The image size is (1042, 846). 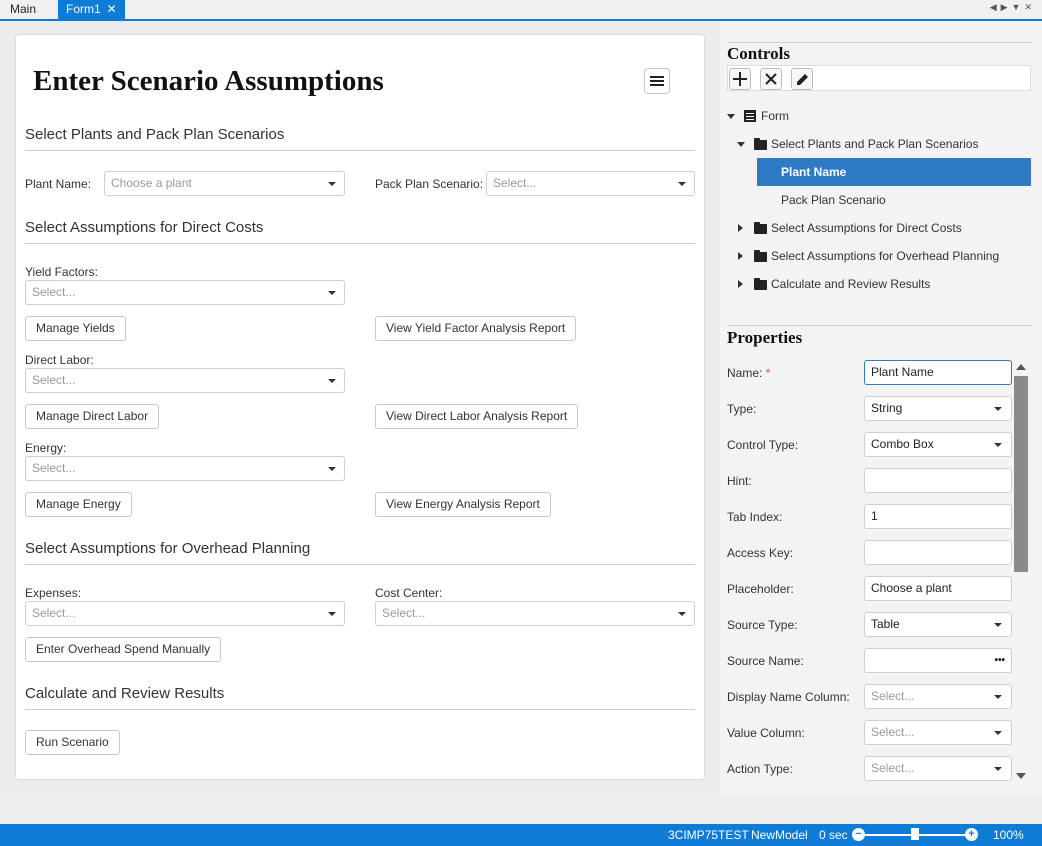 What do you see at coordinates (902, 444) in the screenshot?
I see `prop-control-type-value: Combo Box` at bounding box center [902, 444].